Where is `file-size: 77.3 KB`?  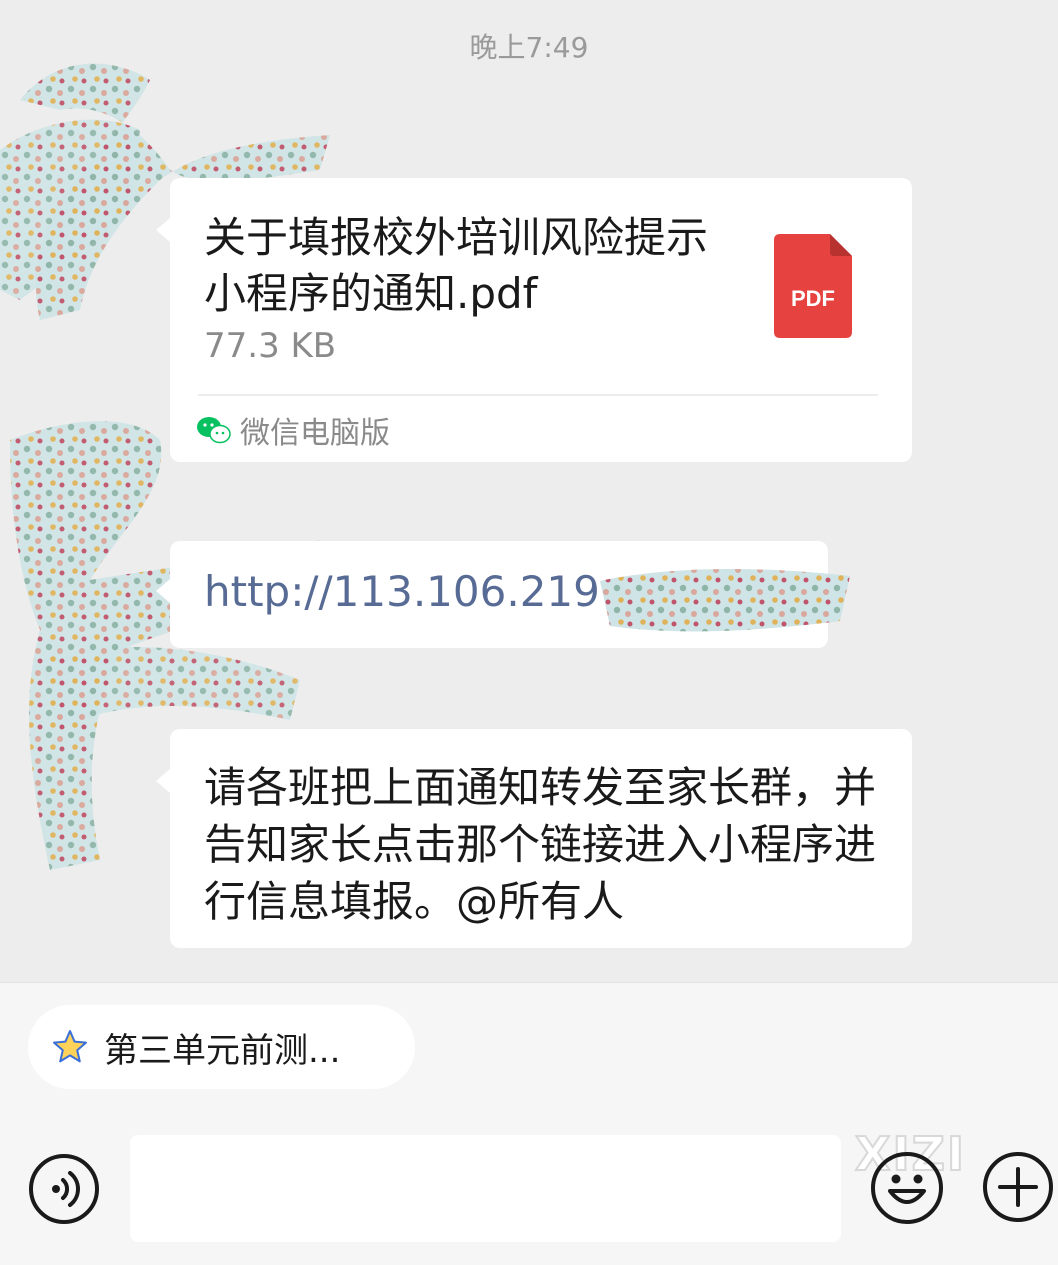 file-size: 77.3 KB is located at coordinates (270, 346).